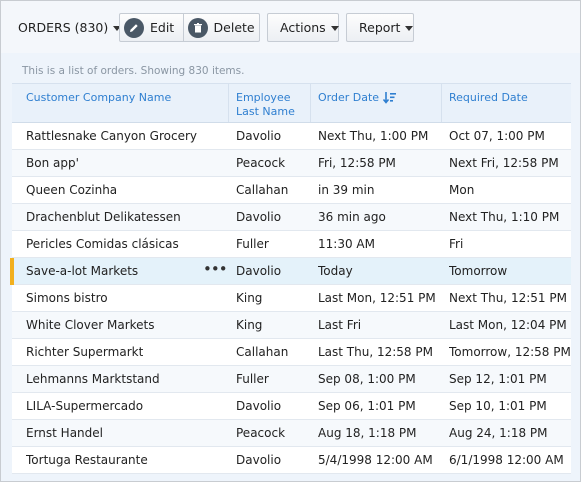 This screenshot has height=482, width=581. What do you see at coordinates (67, 298) in the screenshot?
I see `cell-company: Simons bistro` at bounding box center [67, 298].